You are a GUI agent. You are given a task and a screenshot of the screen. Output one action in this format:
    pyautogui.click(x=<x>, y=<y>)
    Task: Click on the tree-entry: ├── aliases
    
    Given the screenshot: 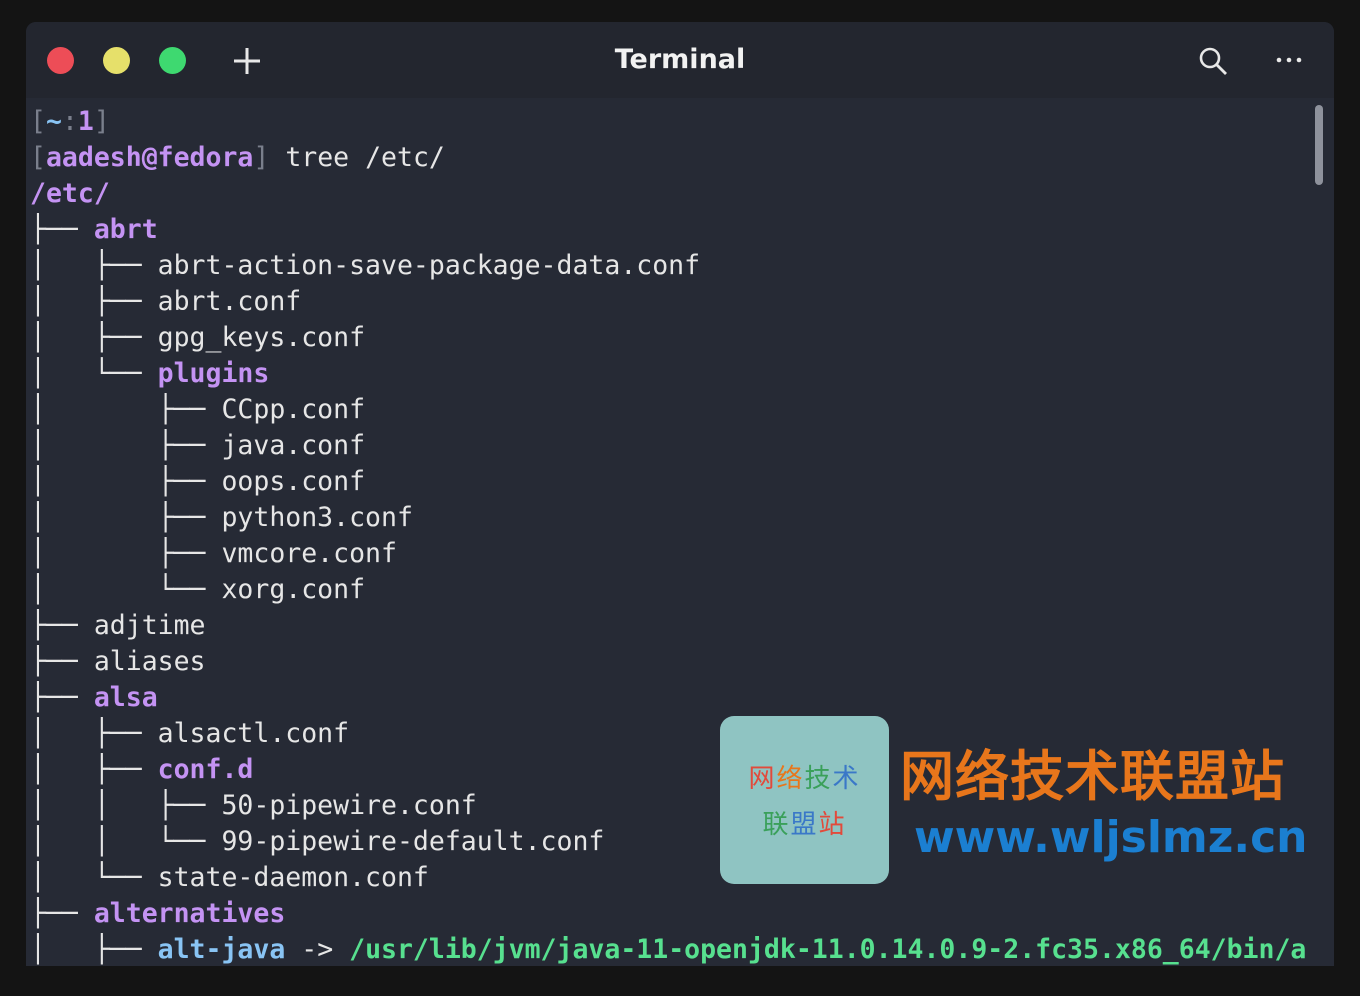 What is the action you would take?
    pyautogui.click(x=118, y=662)
    